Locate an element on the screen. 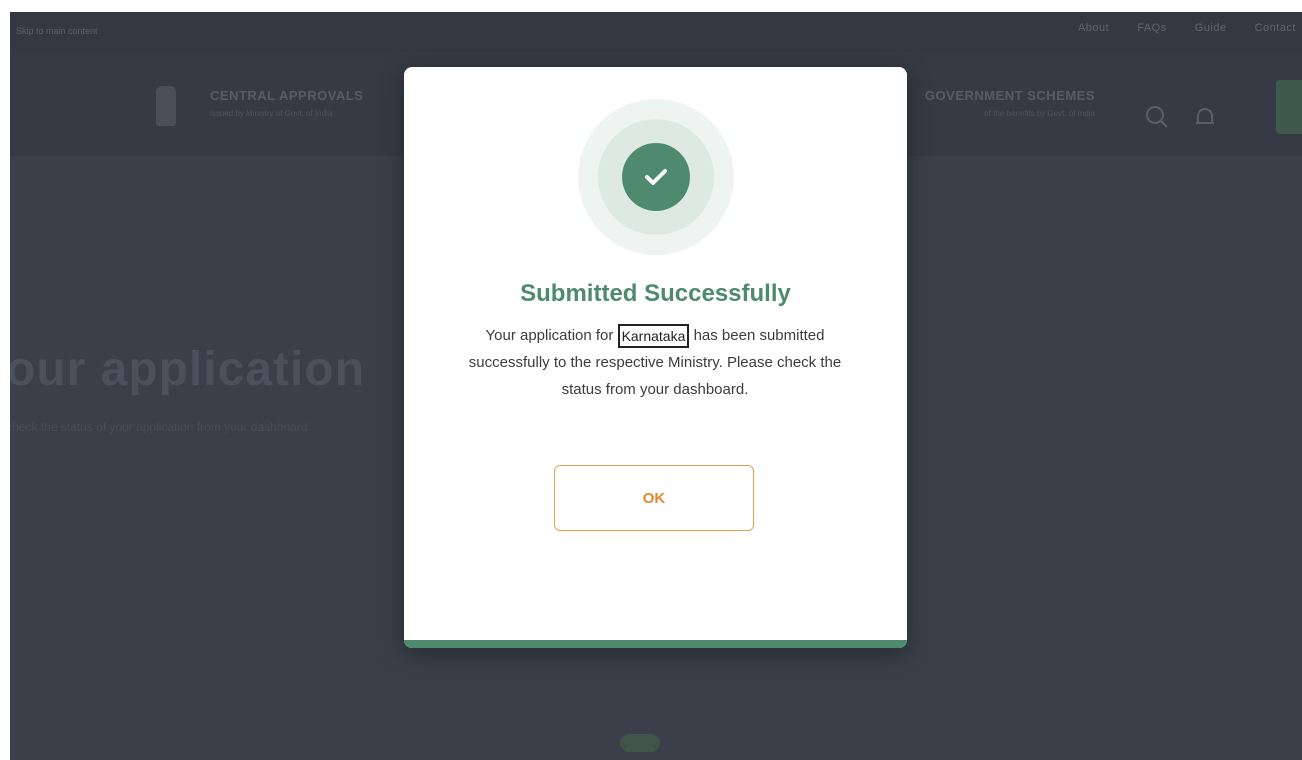 This screenshot has width=1302, height=760. success-icon-ring is located at coordinates (656, 177).